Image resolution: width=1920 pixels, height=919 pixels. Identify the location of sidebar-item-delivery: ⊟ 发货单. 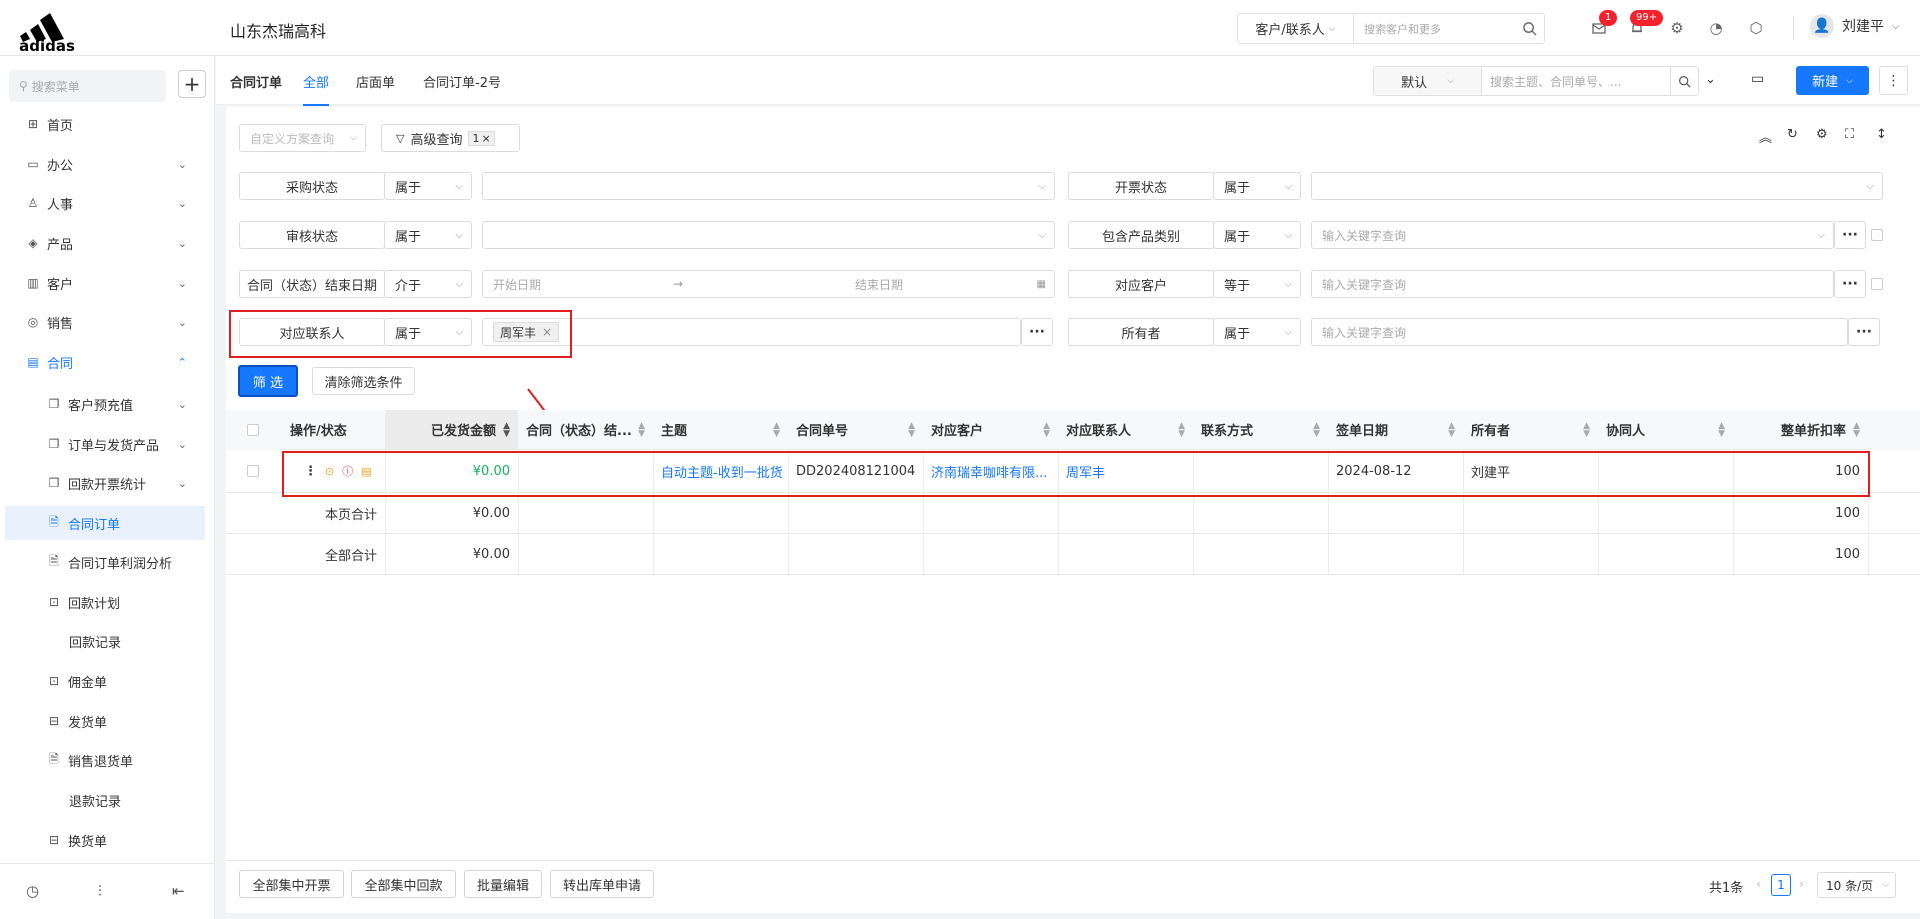
(105, 721).